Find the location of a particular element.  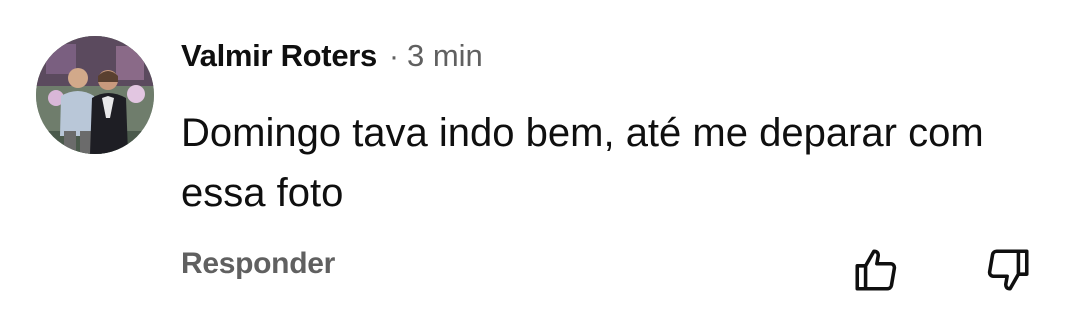

avatar is located at coordinates (95, 95).